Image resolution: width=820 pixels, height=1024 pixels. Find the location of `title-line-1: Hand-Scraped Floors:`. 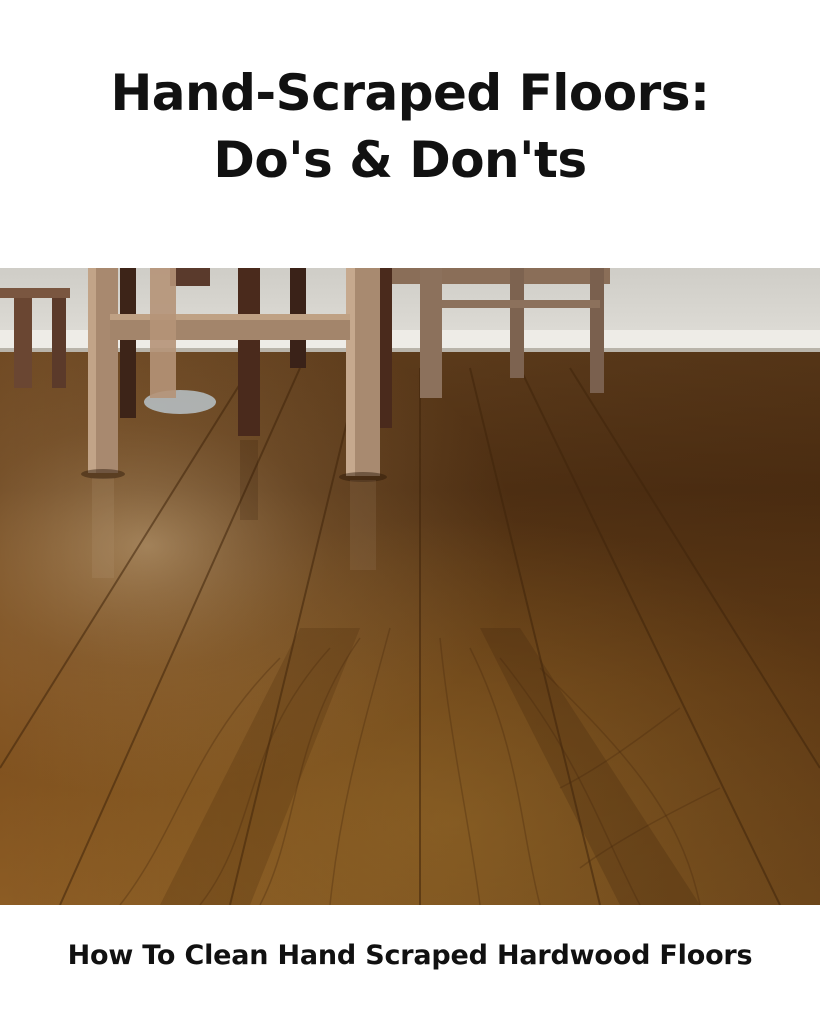

title-line-1: Hand-Scraped Floors: is located at coordinates (410, 93).